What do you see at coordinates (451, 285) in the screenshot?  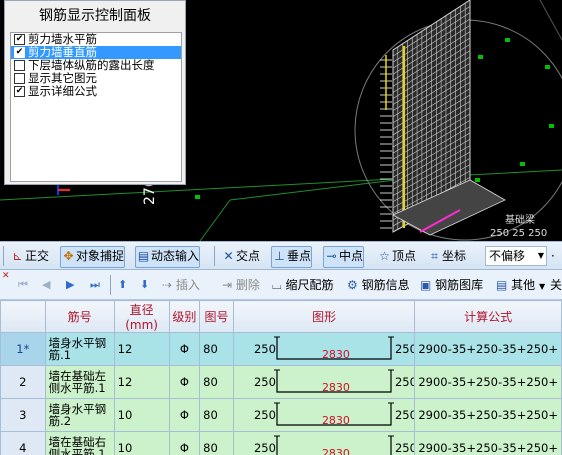 I see `rebar-library-button: ▣ 钢筋图库` at bounding box center [451, 285].